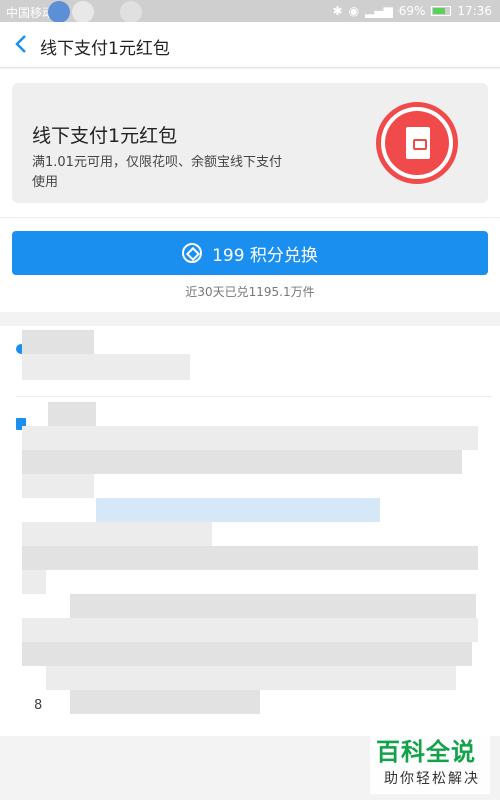  What do you see at coordinates (432, 779) in the screenshot?
I see `watermark-subtitle: 助你轻松解决` at bounding box center [432, 779].